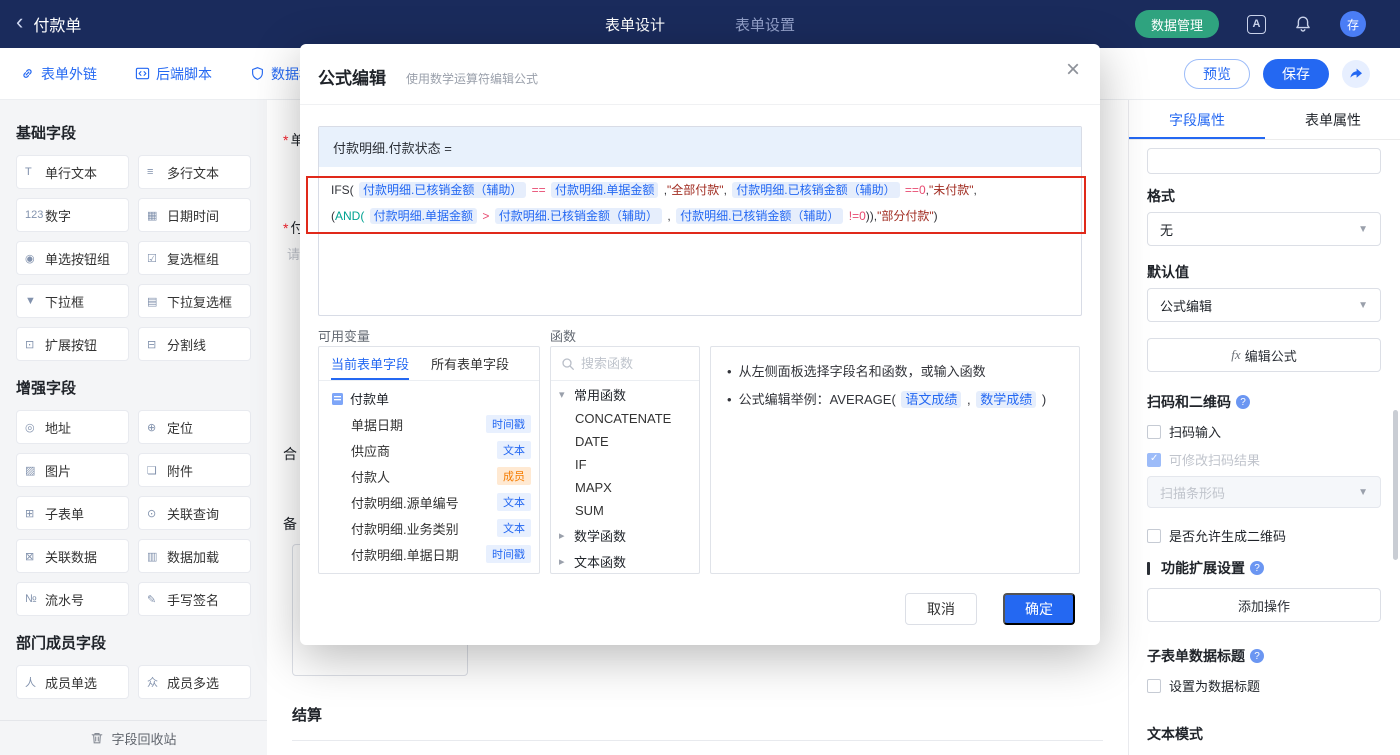 The image size is (1400, 755). Describe the element at coordinates (194, 258) in the screenshot. I see `field-palette-item: ☑ 复选框组` at that location.